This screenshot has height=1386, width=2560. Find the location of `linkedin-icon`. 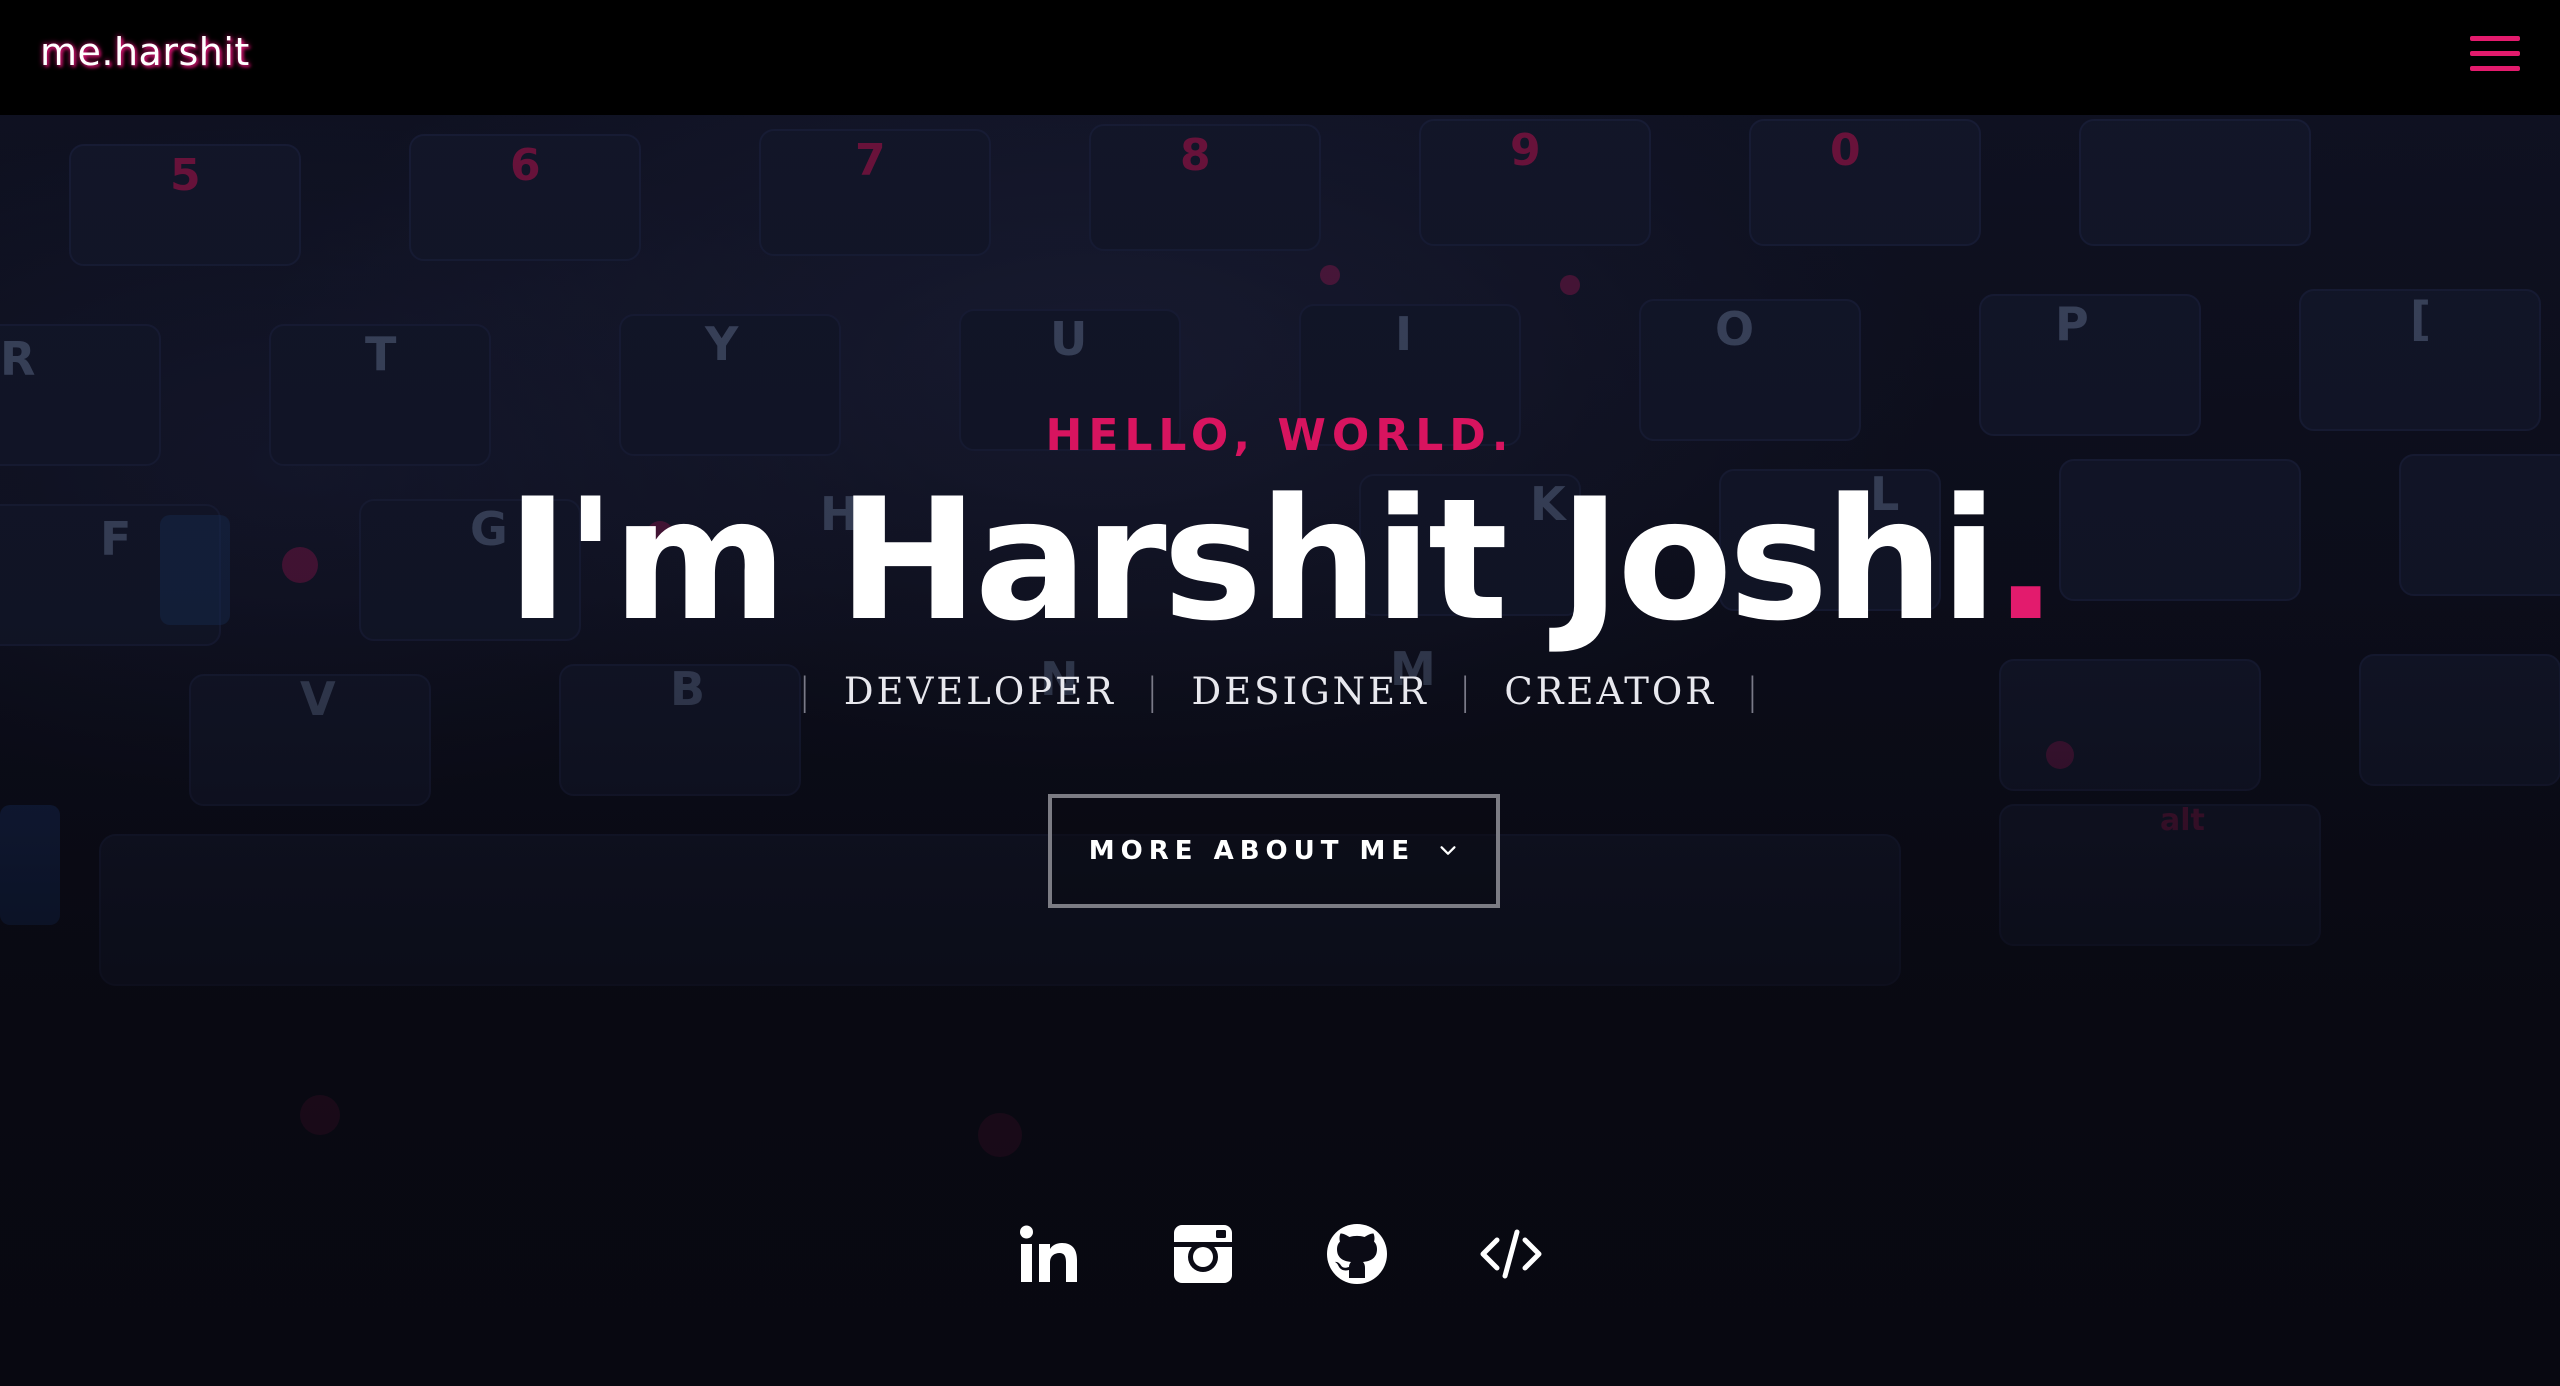

linkedin-icon is located at coordinates (1049, 1254).